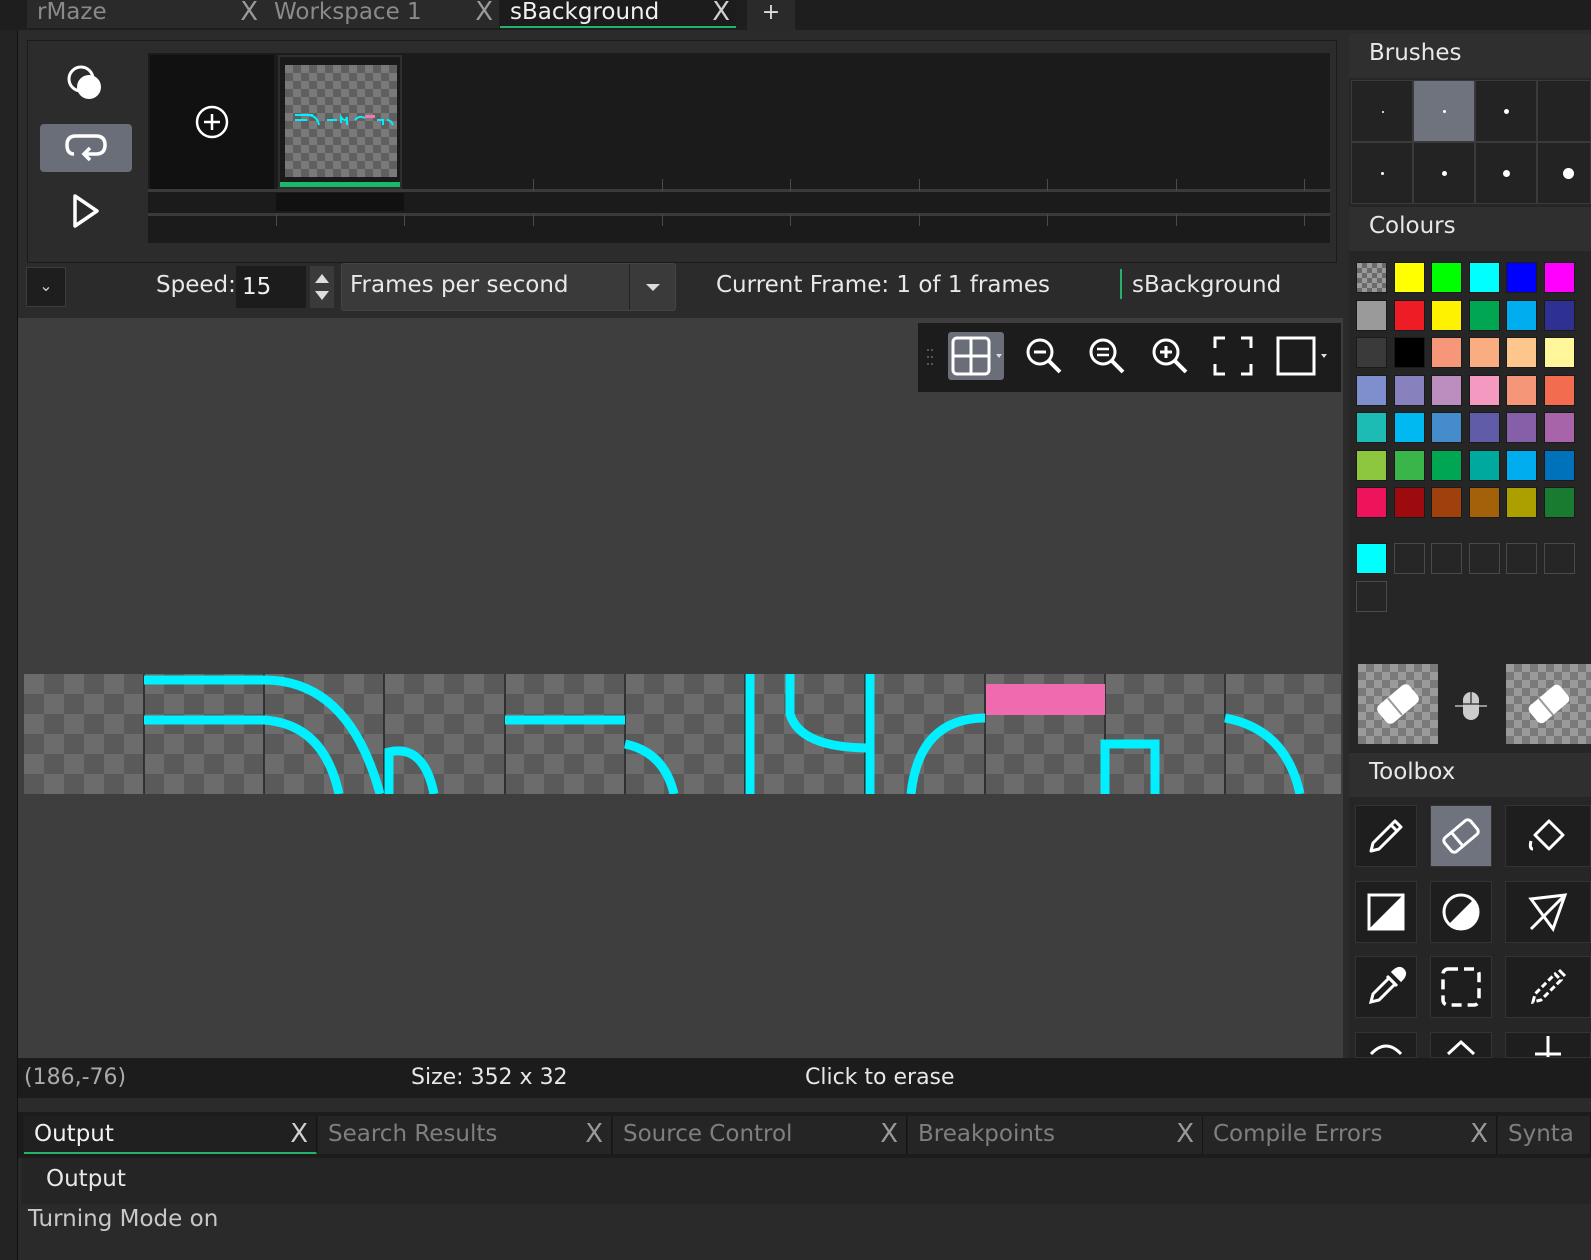  I want to click on loop-button, so click(86, 148).